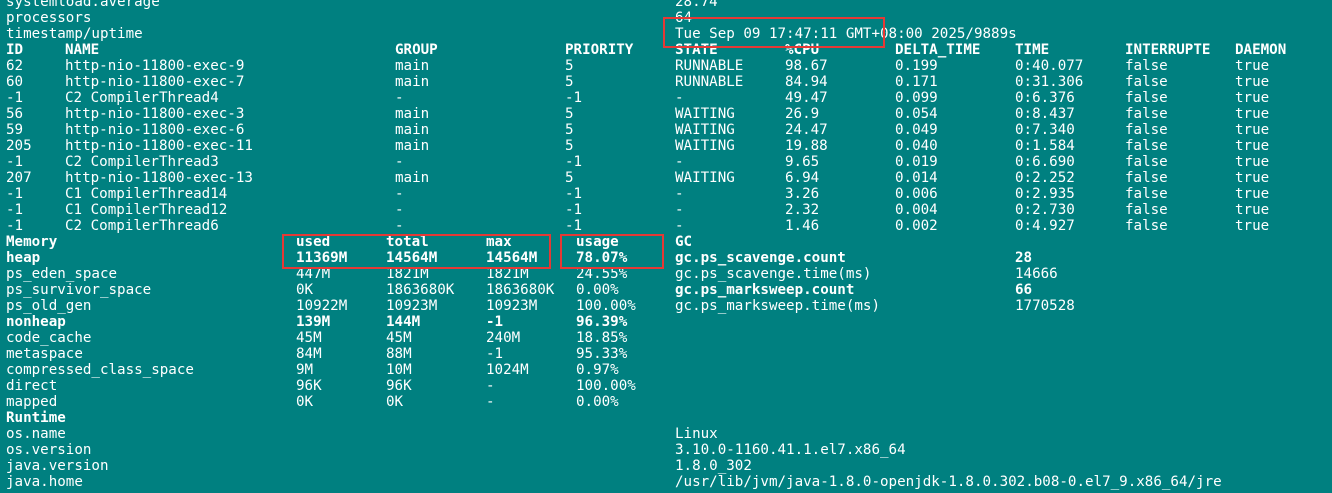  I want to click on runtime-section-title: Runtime, so click(36, 418).